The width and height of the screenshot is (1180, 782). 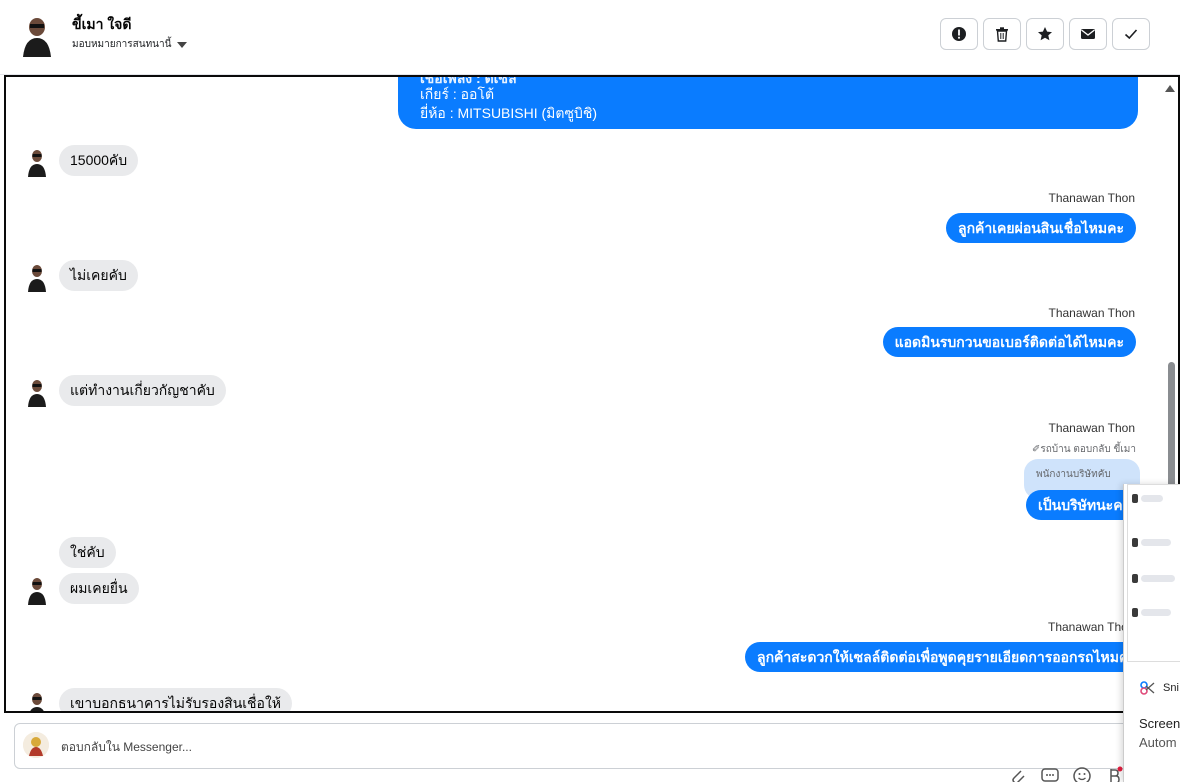 What do you see at coordinates (142, 390) in the screenshot?
I see `incoming-message: แต่ทำงานเกี่ยวกัญชาคับ` at bounding box center [142, 390].